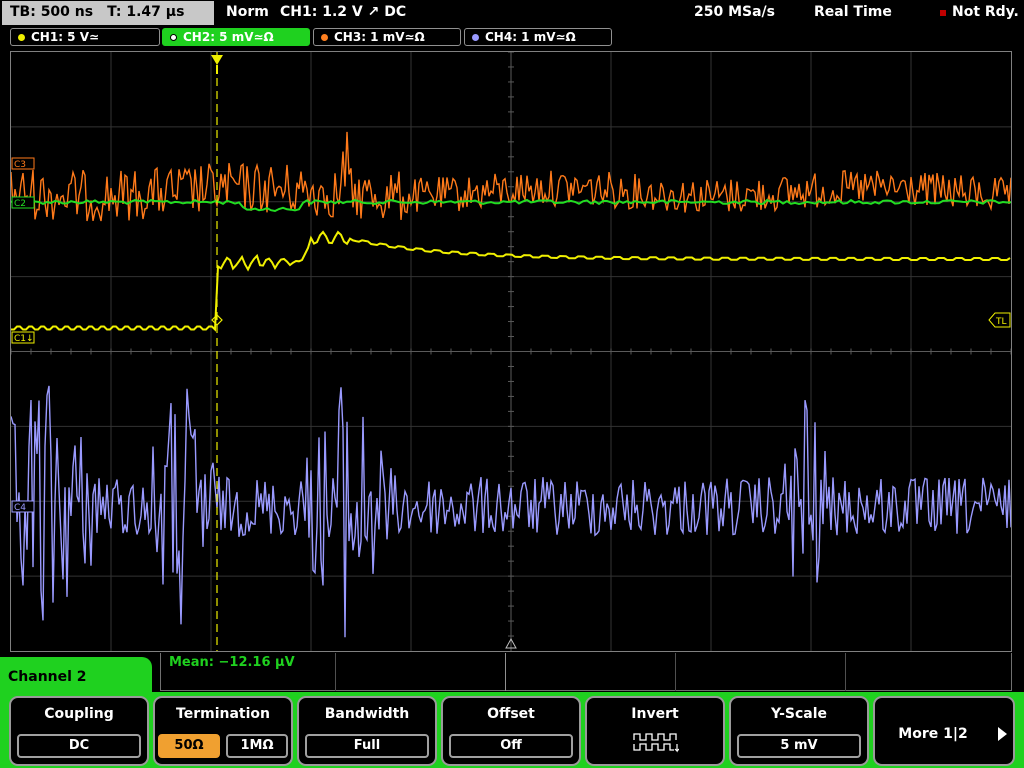 Image resolution: width=1024 pixels, height=768 pixels. Describe the element at coordinates (21, 37) in the screenshot. I see `channel-1-dot-icon` at that location.